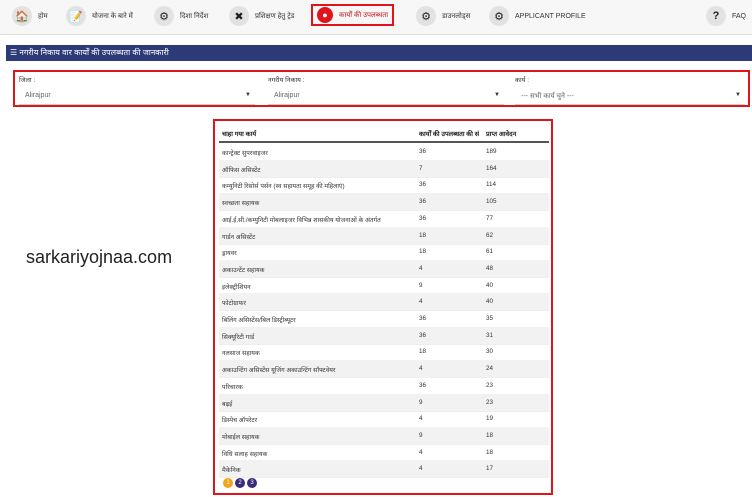 This screenshot has width=752, height=497. Describe the element at coordinates (241, 204) in the screenshot. I see `work-cell: स्वच्छता सहायक` at that location.